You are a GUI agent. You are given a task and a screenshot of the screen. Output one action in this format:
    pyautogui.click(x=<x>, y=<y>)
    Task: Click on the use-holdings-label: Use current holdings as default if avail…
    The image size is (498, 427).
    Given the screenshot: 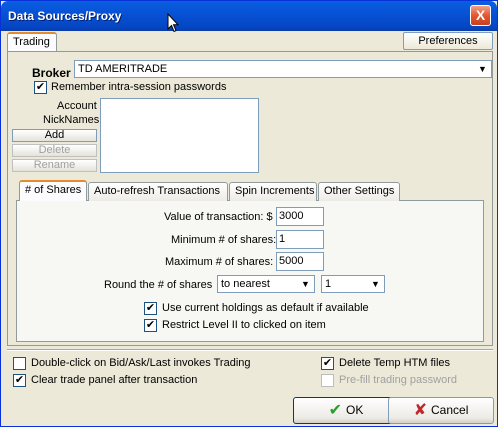 What is the action you would take?
    pyautogui.click(x=265, y=308)
    